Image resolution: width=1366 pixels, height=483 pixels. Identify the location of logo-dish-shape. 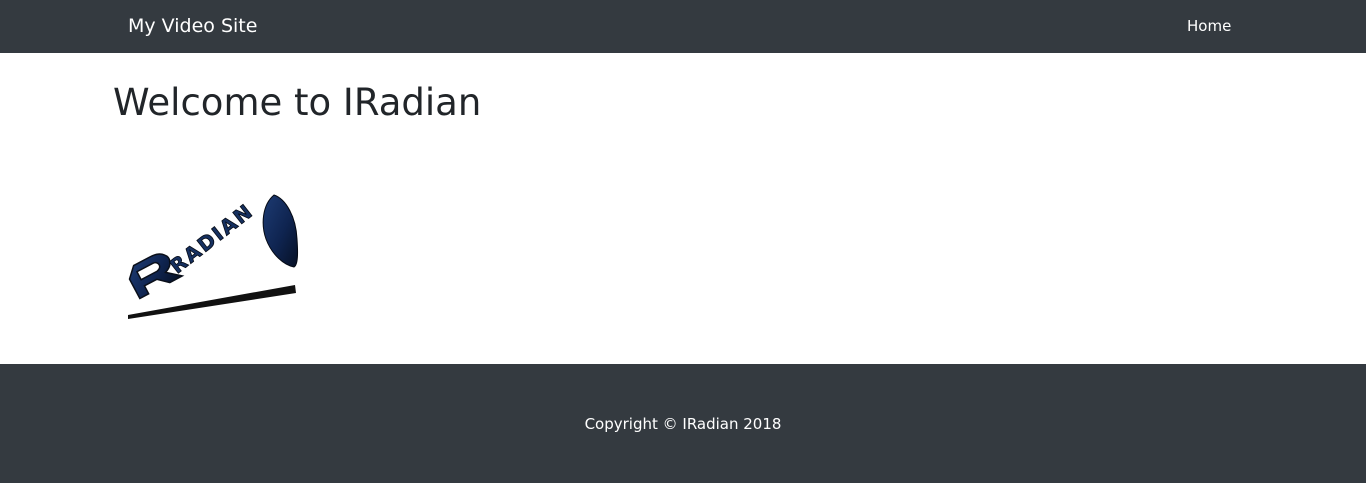
(280, 231).